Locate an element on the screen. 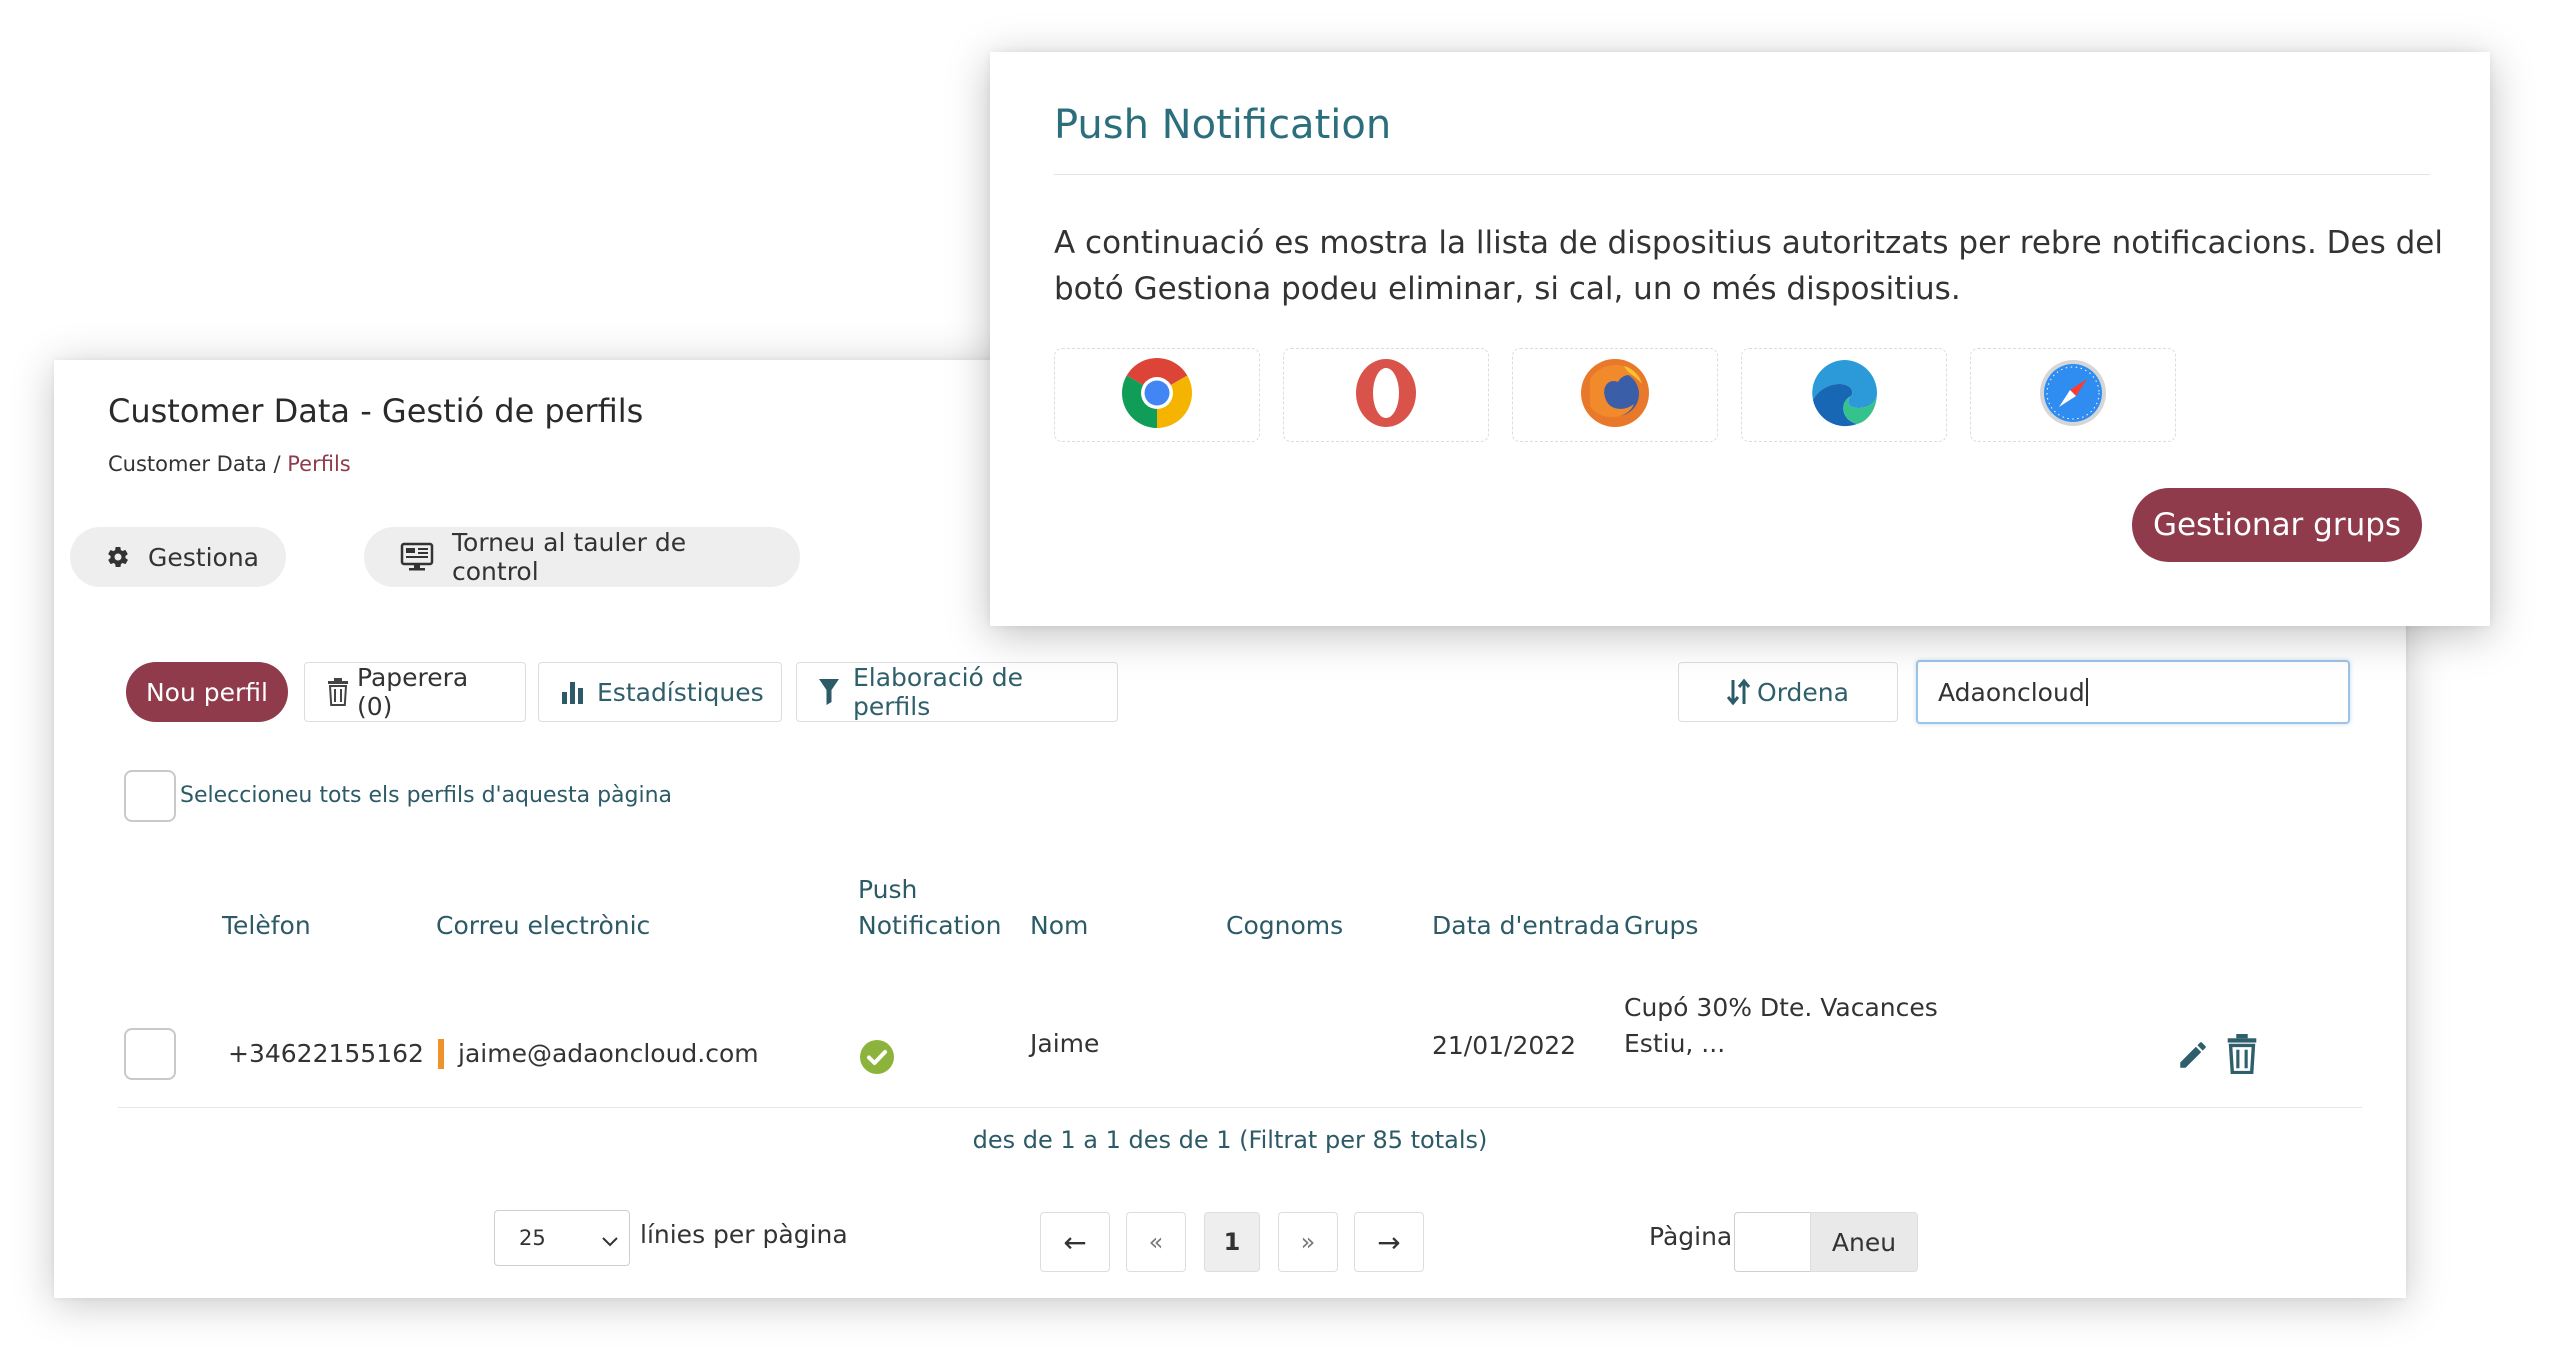 Image resolution: width=2552 pixels, height=1349 pixels. stats-button: Estadístiques is located at coordinates (660, 692).